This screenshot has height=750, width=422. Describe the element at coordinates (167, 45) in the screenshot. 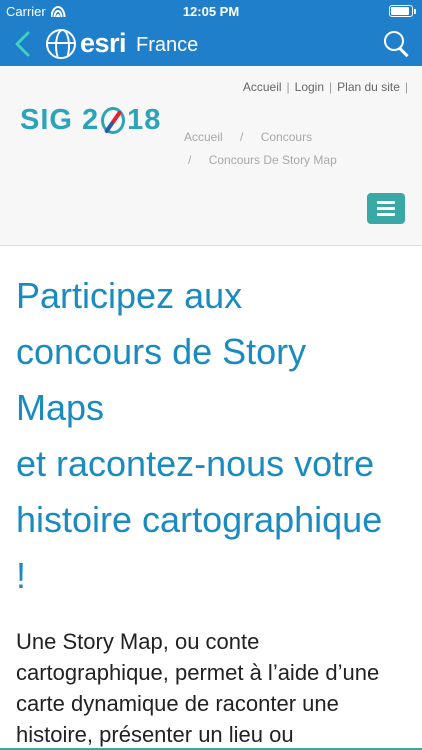

I see `region-label: France` at that location.